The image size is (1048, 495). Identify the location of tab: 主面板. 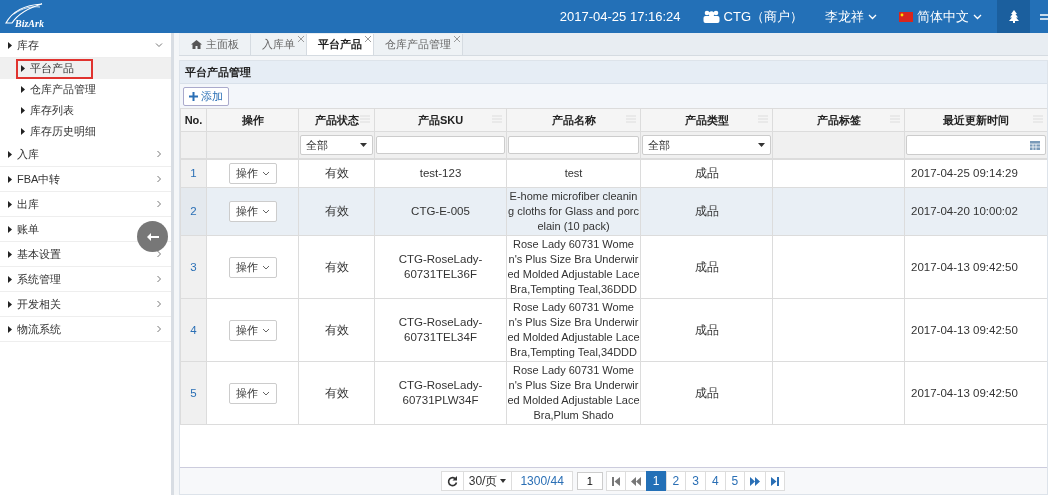
(215, 44).